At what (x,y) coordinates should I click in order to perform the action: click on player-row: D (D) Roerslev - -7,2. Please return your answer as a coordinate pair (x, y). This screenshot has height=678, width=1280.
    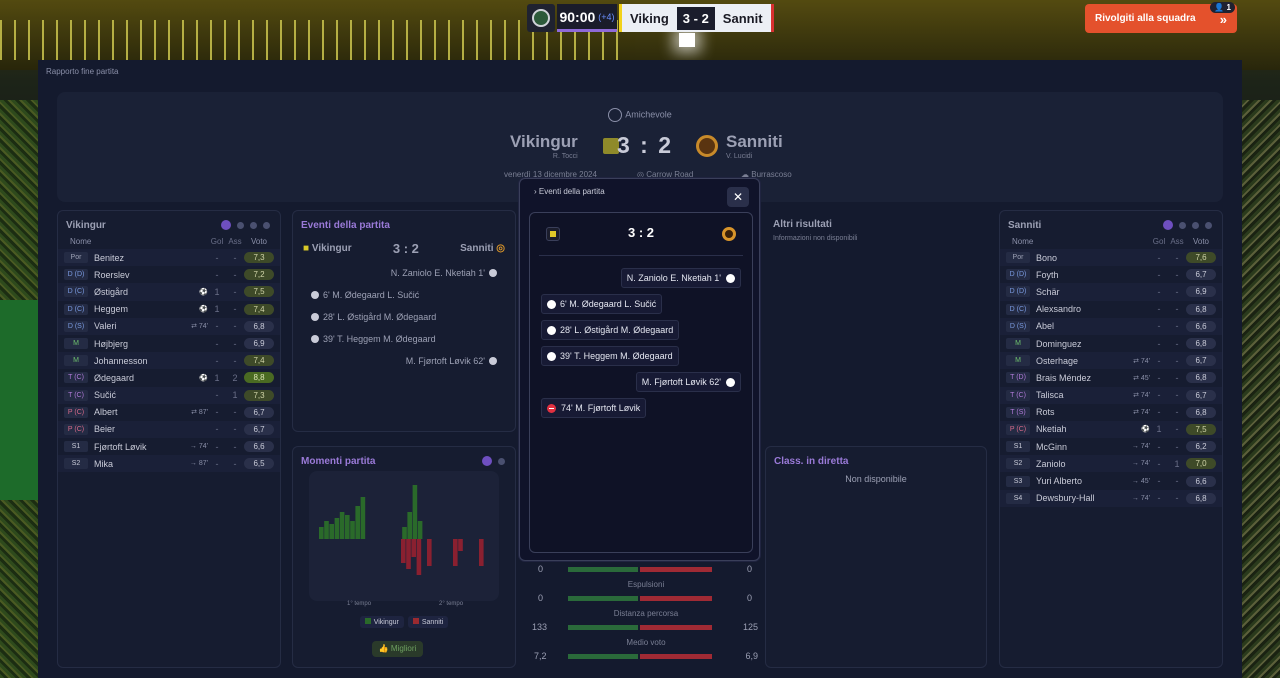
    Looking at the image, I should click on (169, 274).